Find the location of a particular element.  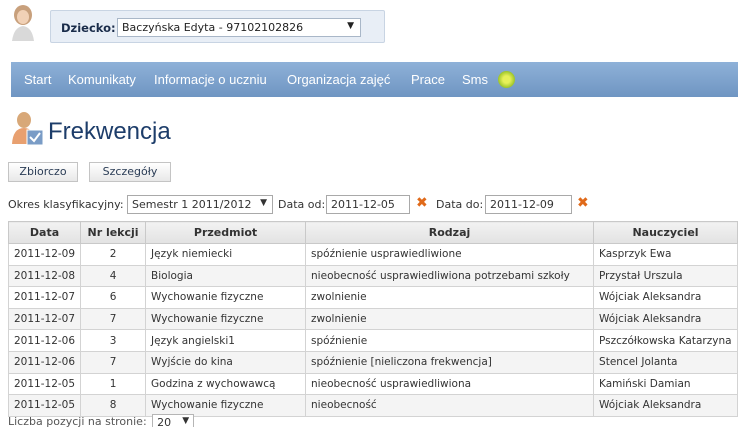

nav-organizacja: Organizacja zajęć is located at coordinates (338, 79).